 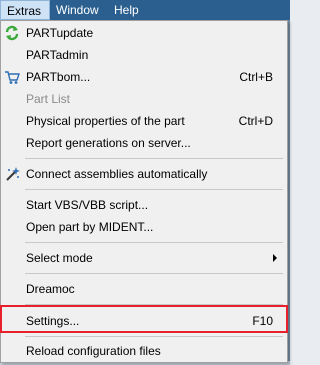 I want to click on menu-item-partupdate: PARTupdate, so click(x=144, y=33).